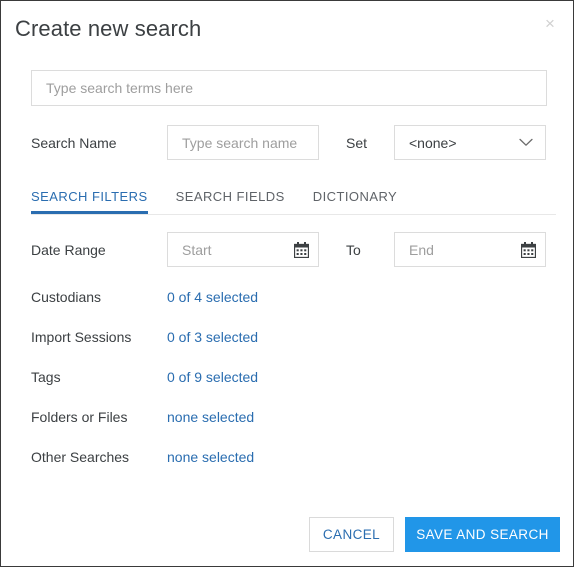  Describe the element at coordinates (68, 250) in the screenshot. I see `date-range-label: Date Range` at that location.